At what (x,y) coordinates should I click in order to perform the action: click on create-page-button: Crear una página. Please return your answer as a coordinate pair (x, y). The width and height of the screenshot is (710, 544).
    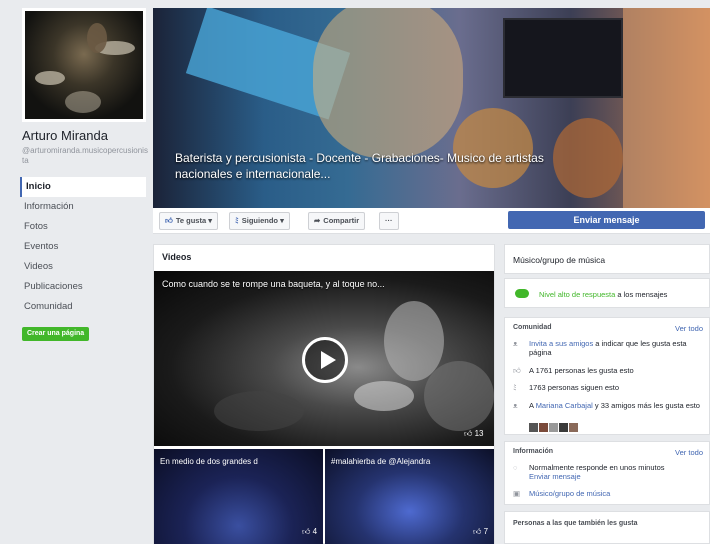
    Looking at the image, I should click on (56, 334).